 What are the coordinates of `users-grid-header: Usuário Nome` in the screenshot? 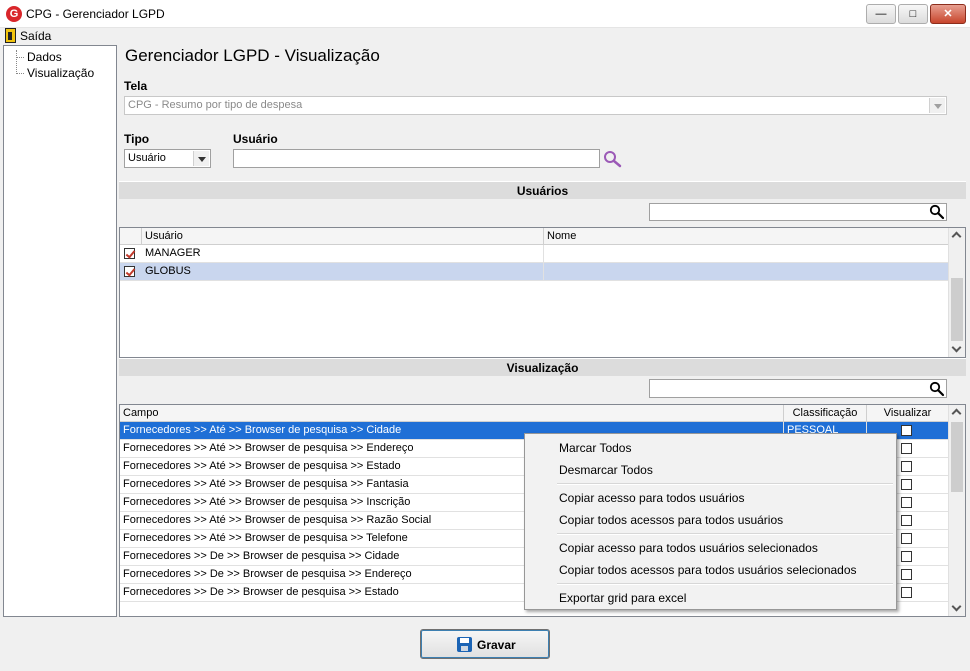 It's located at (534, 236).